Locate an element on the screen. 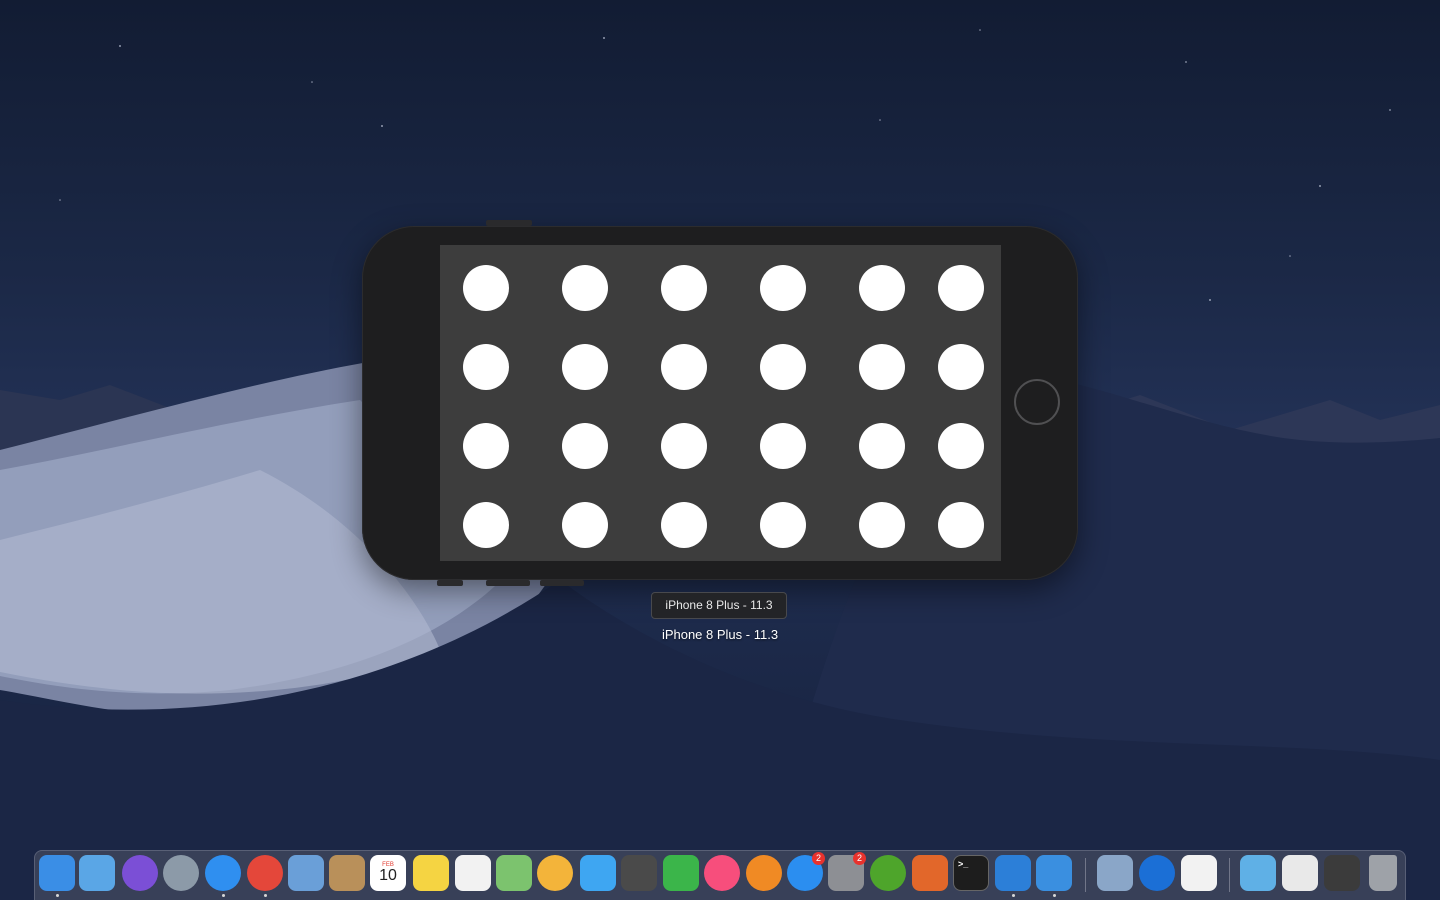 The image size is (1440, 900). simulator-icon is located at coordinates (1054, 873).